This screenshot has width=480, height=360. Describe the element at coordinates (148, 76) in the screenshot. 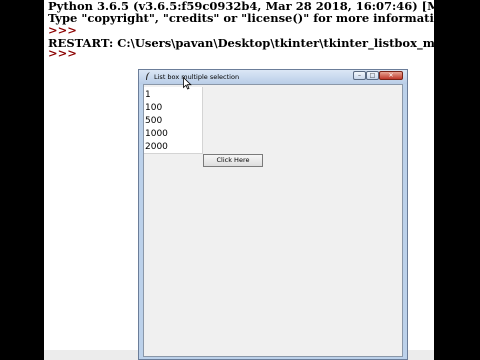

I see `feather-icon` at that location.